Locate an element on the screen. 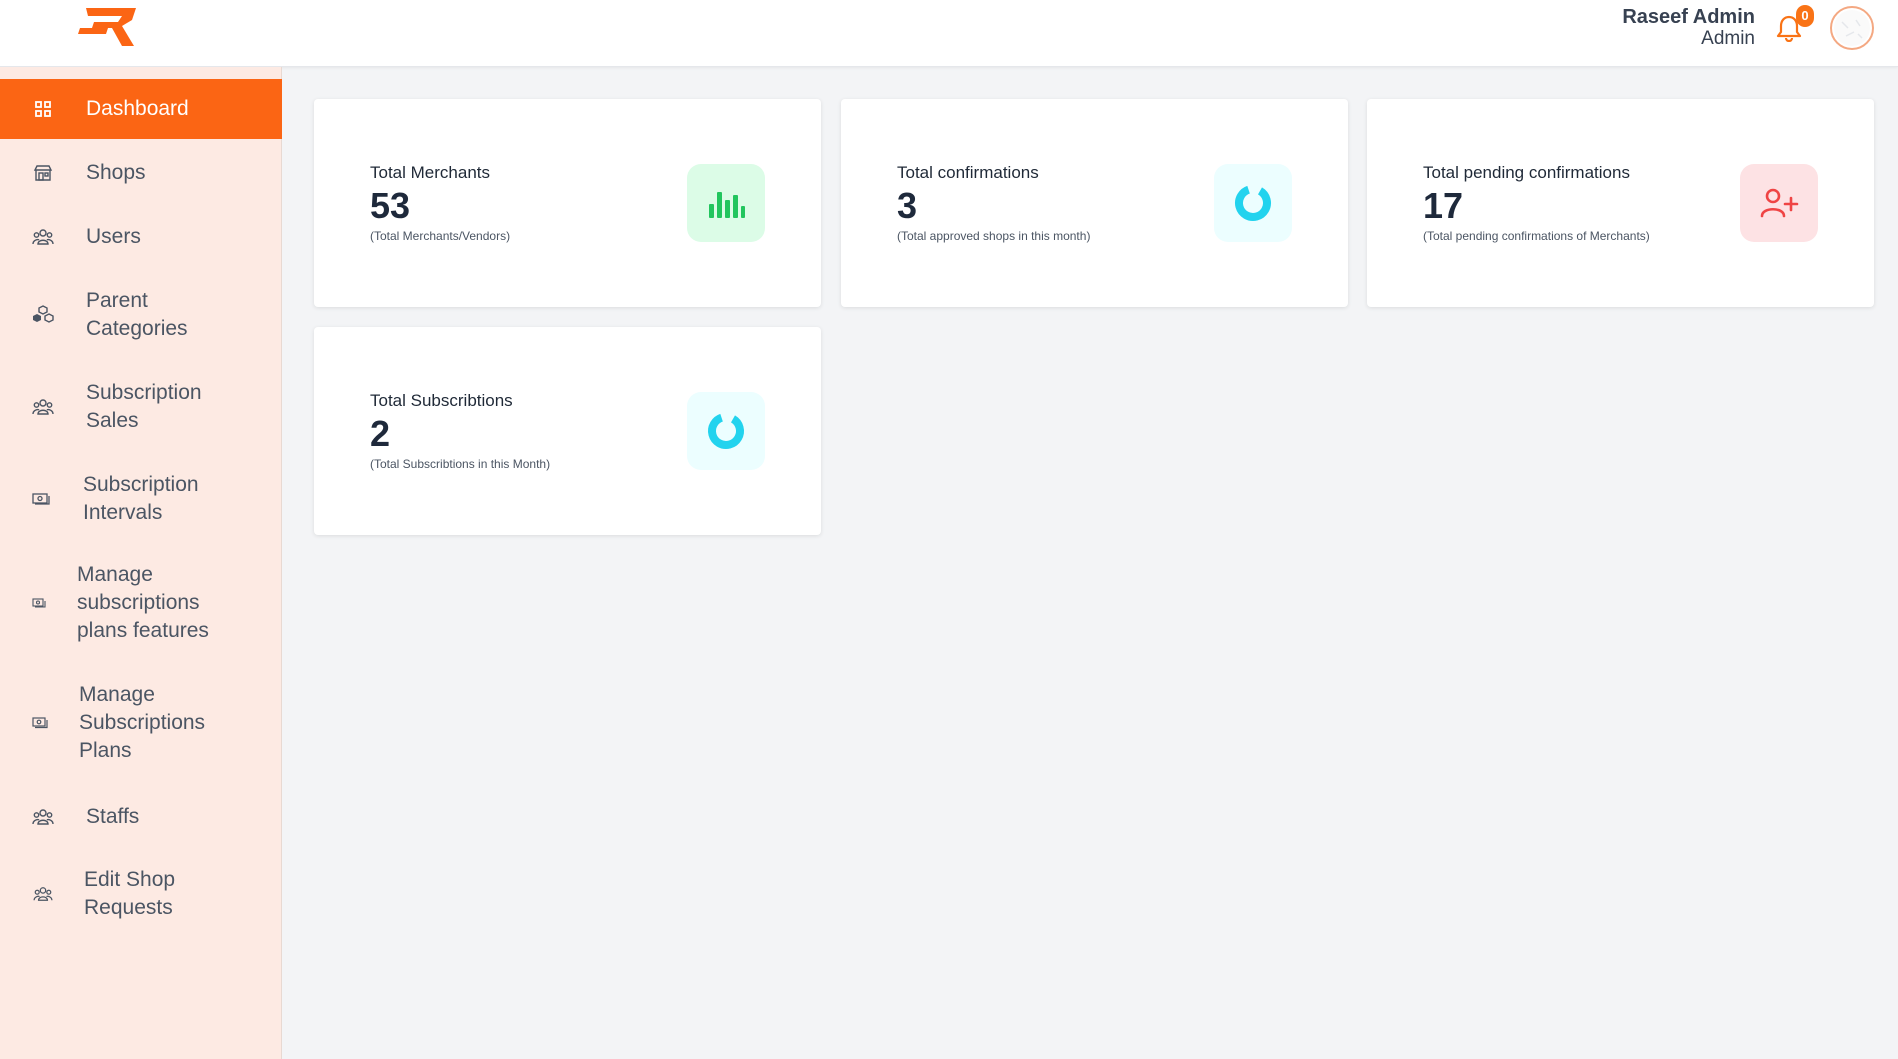  sidebar-item-dashboard: Dashboard is located at coordinates (141, 109).